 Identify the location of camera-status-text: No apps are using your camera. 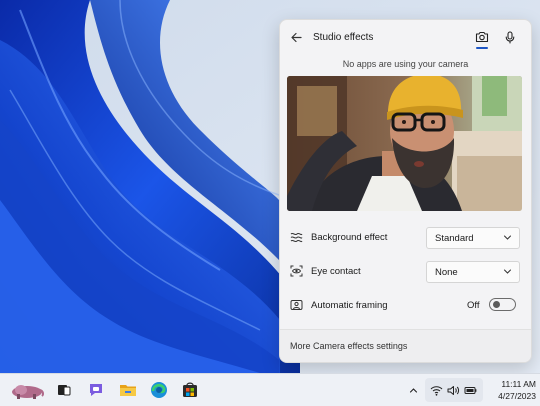
(405, 64).